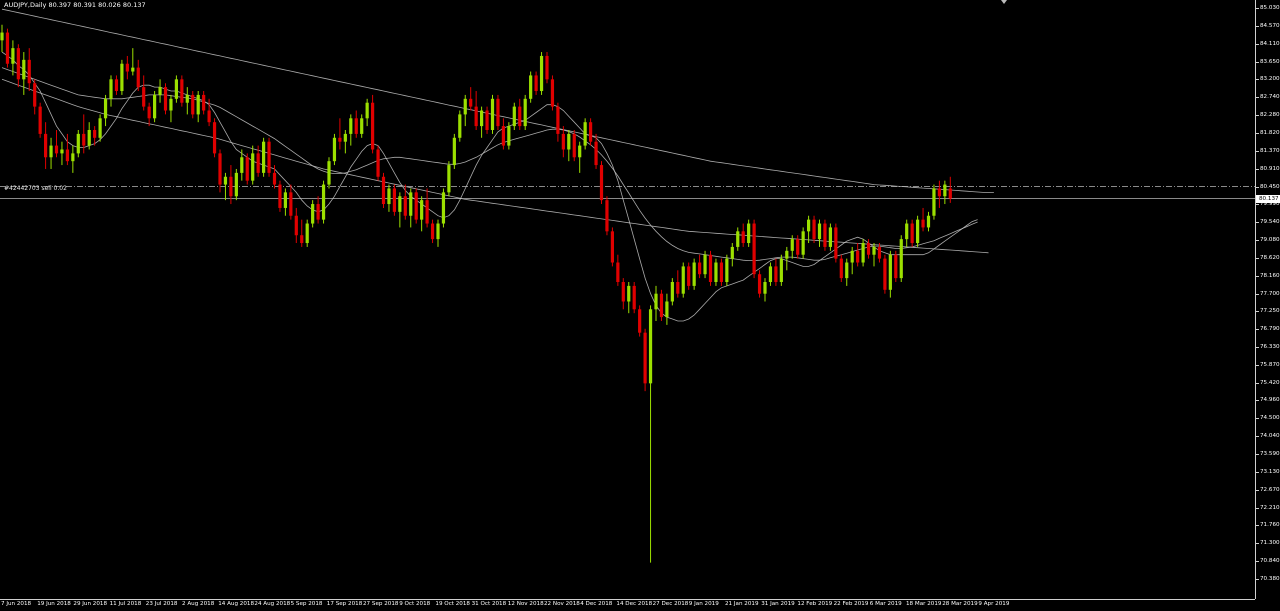  I want to click on price-tick-label: 70.840, so click(1270, 561).